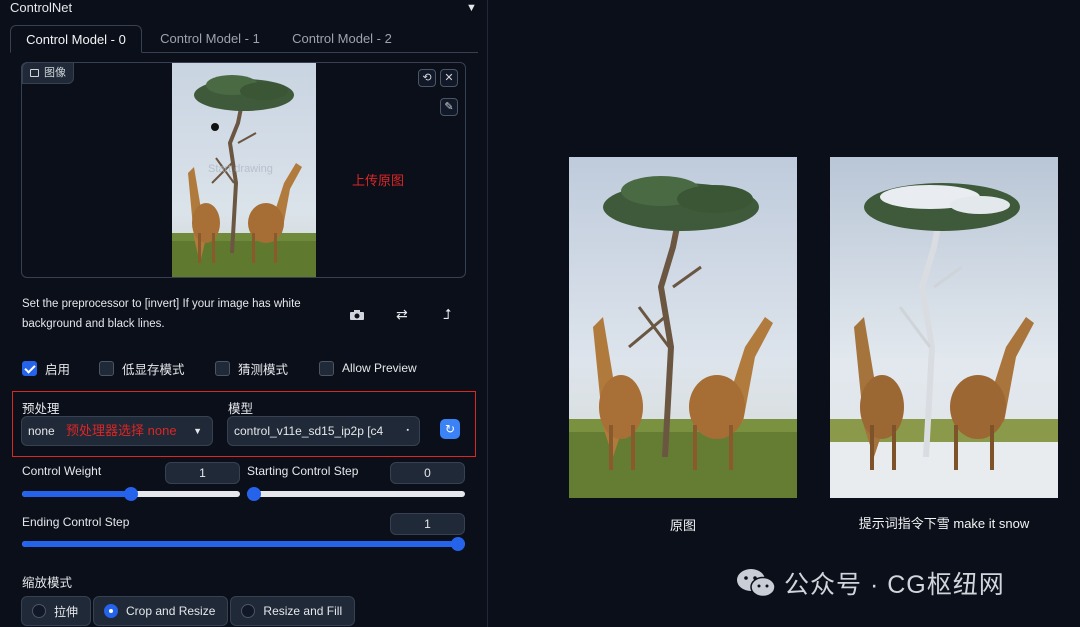  I want to click on original-image, so click(683, 327).